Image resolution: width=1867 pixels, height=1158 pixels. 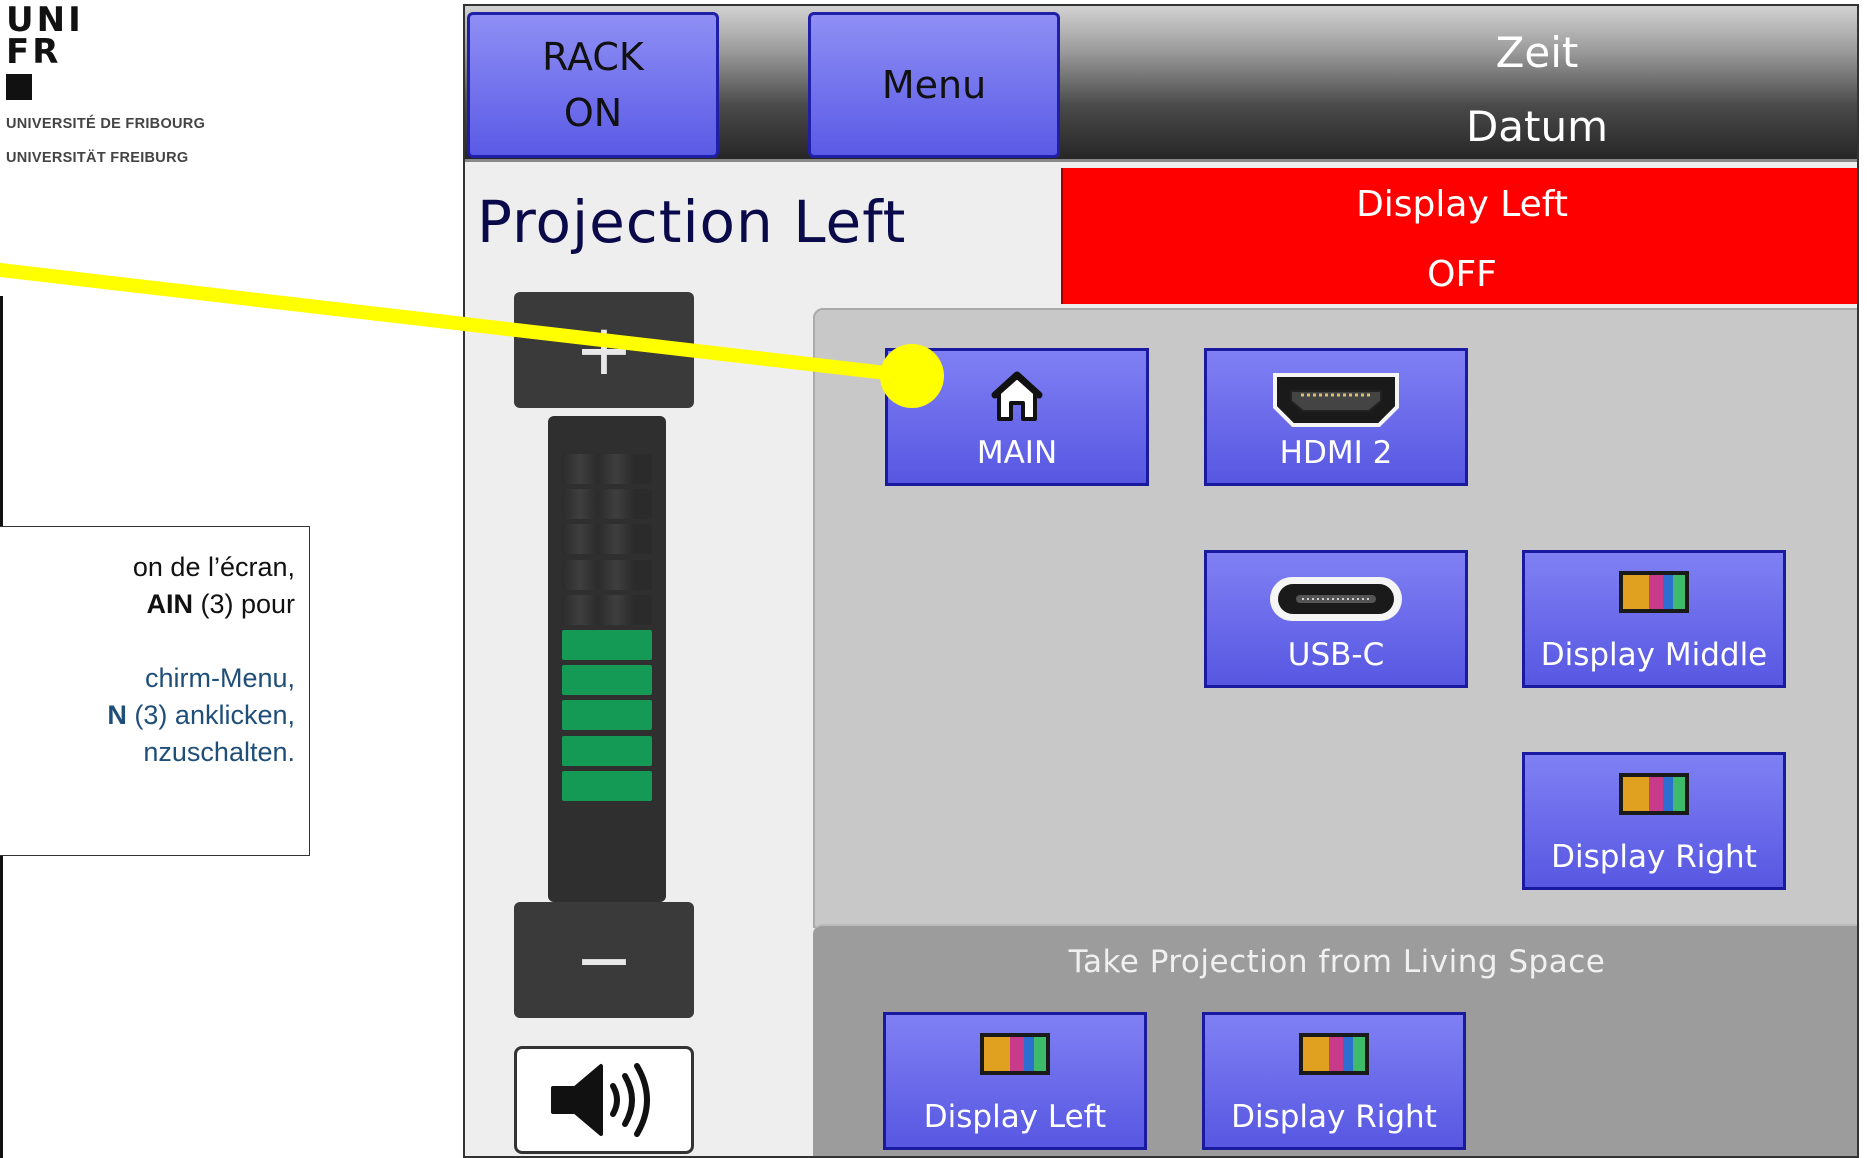 I want to click on mute-button, so click(x=604, y=1100).